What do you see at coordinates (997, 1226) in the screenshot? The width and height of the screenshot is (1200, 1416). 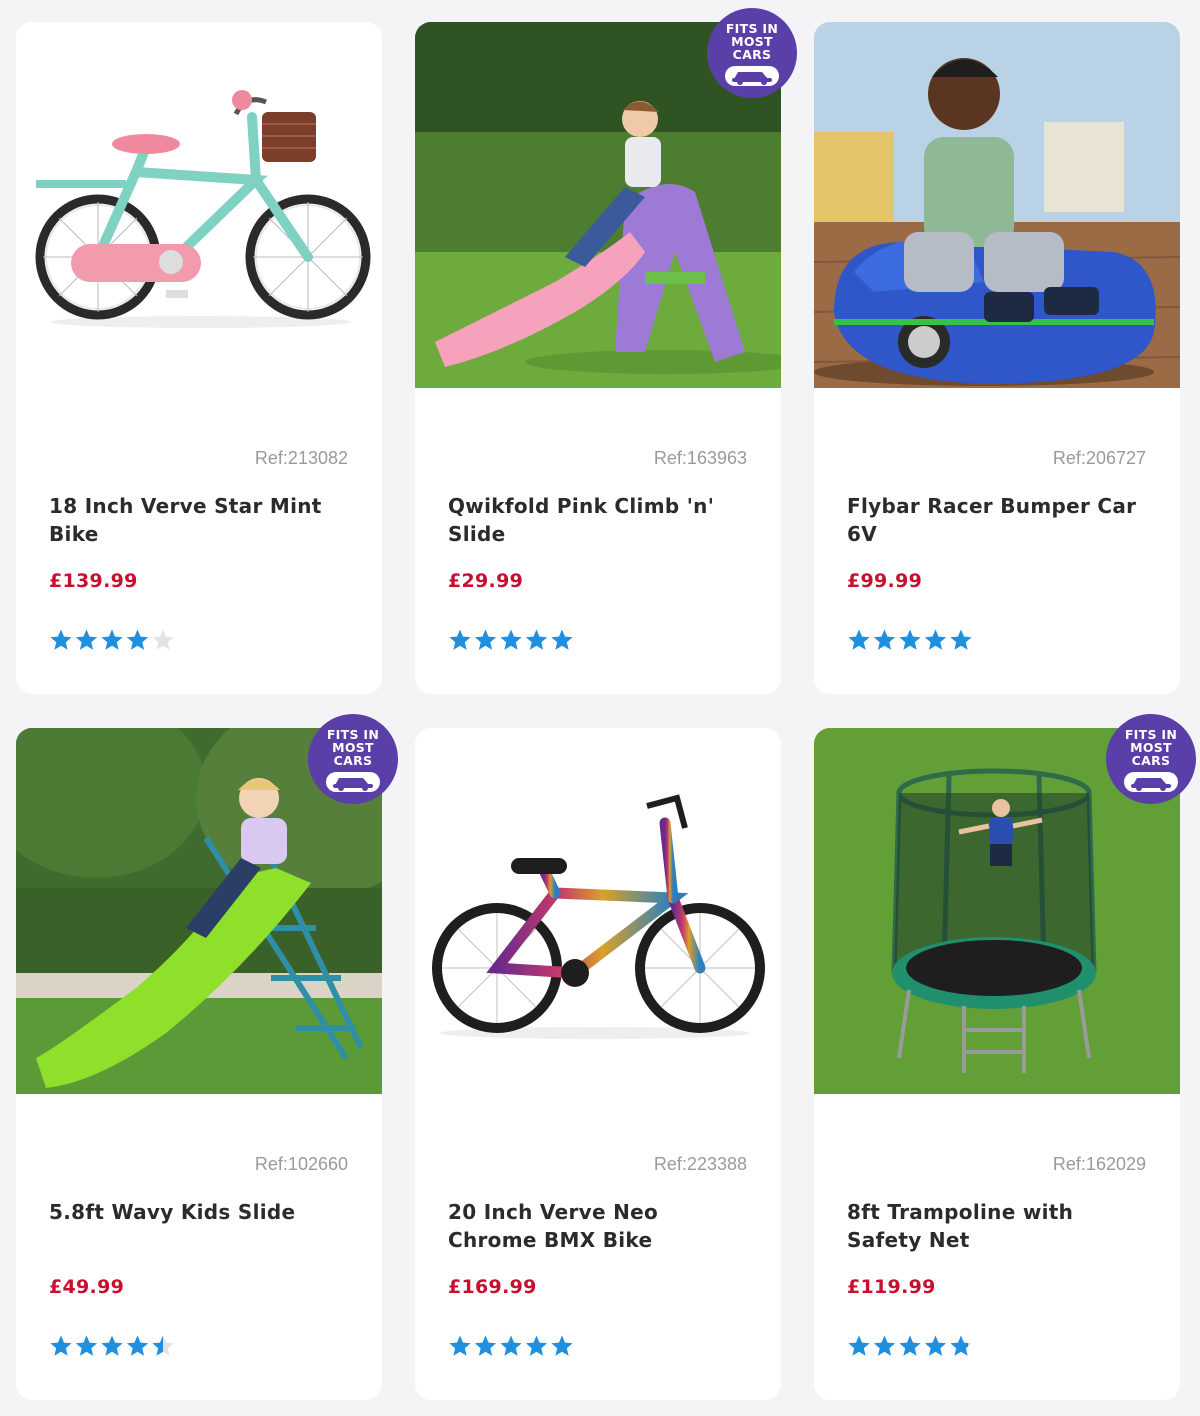 I see `product-title: 8ft Trampoline with Safety Net` at bounding box center [997, 1226].